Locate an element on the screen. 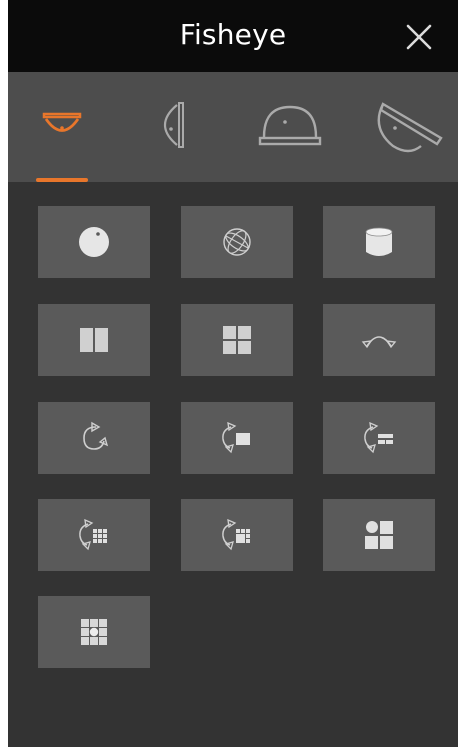 The height and width of the screenshot is (747, 460). rotate-view-icon is located at coordinates (96, 435).